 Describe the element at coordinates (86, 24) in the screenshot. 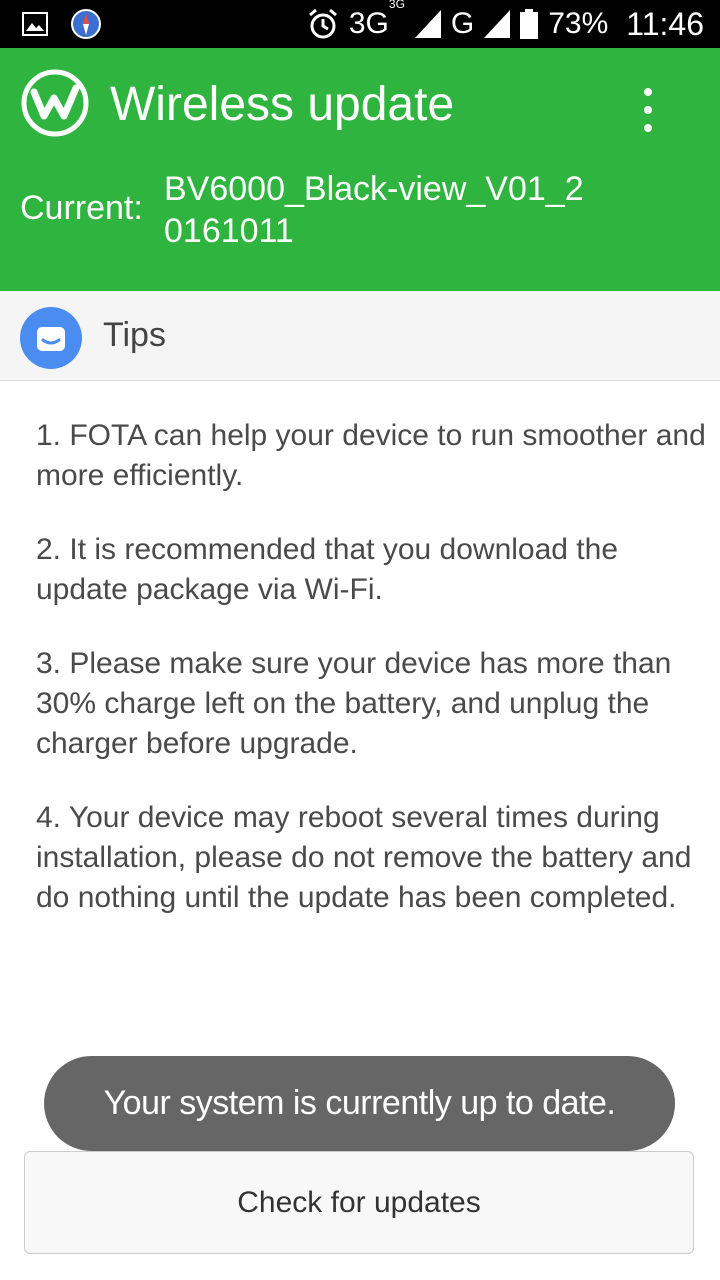

I see `compass-icon` at that location.